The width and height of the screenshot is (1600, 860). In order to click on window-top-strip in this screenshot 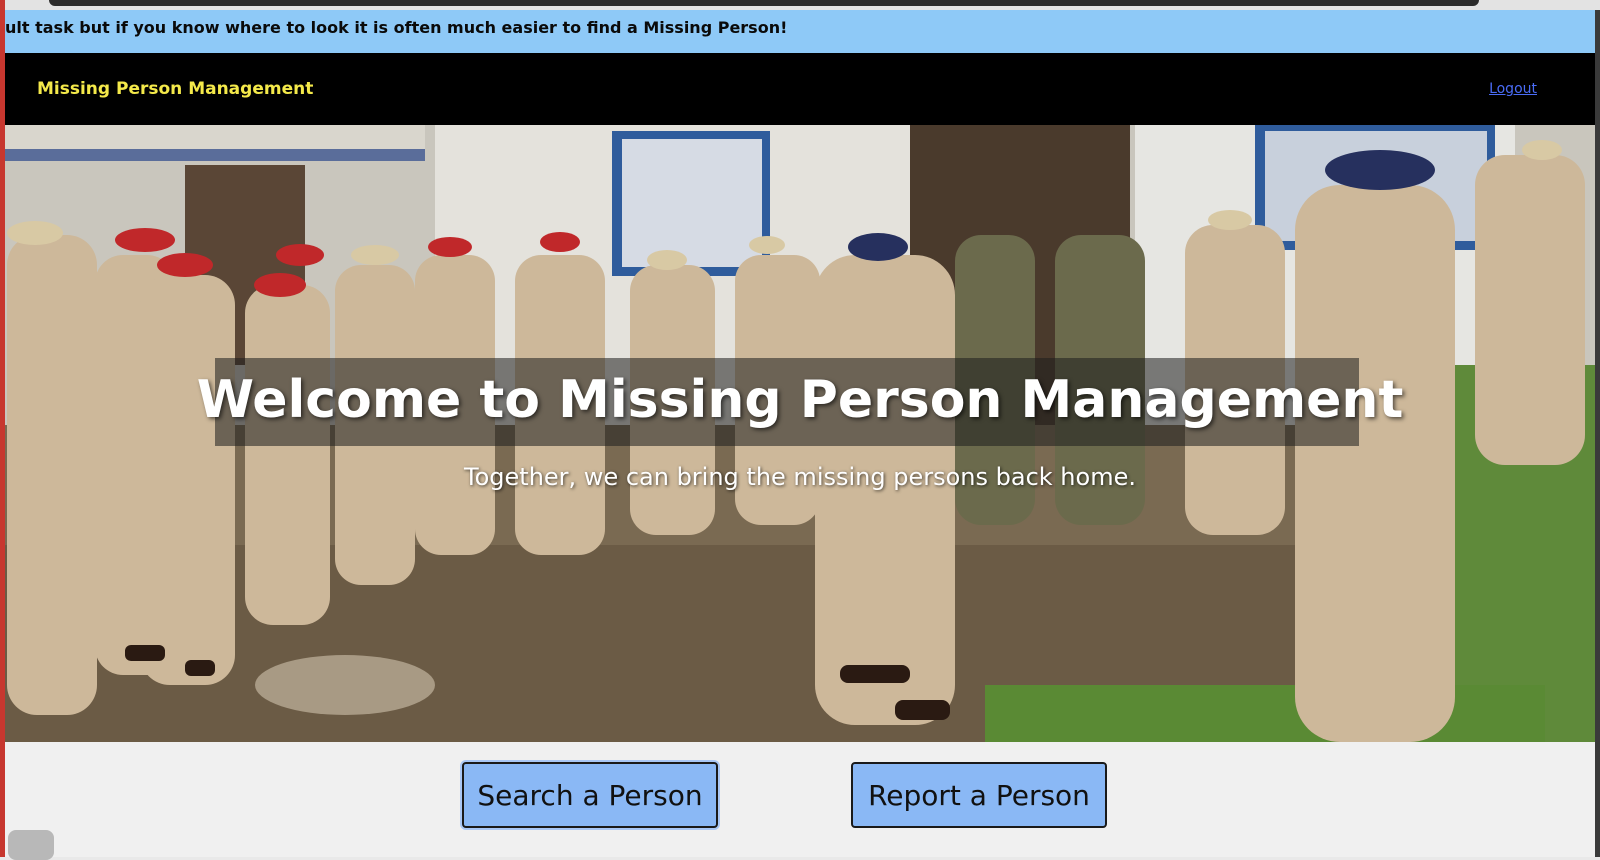, I will do `click(802, 5)`.